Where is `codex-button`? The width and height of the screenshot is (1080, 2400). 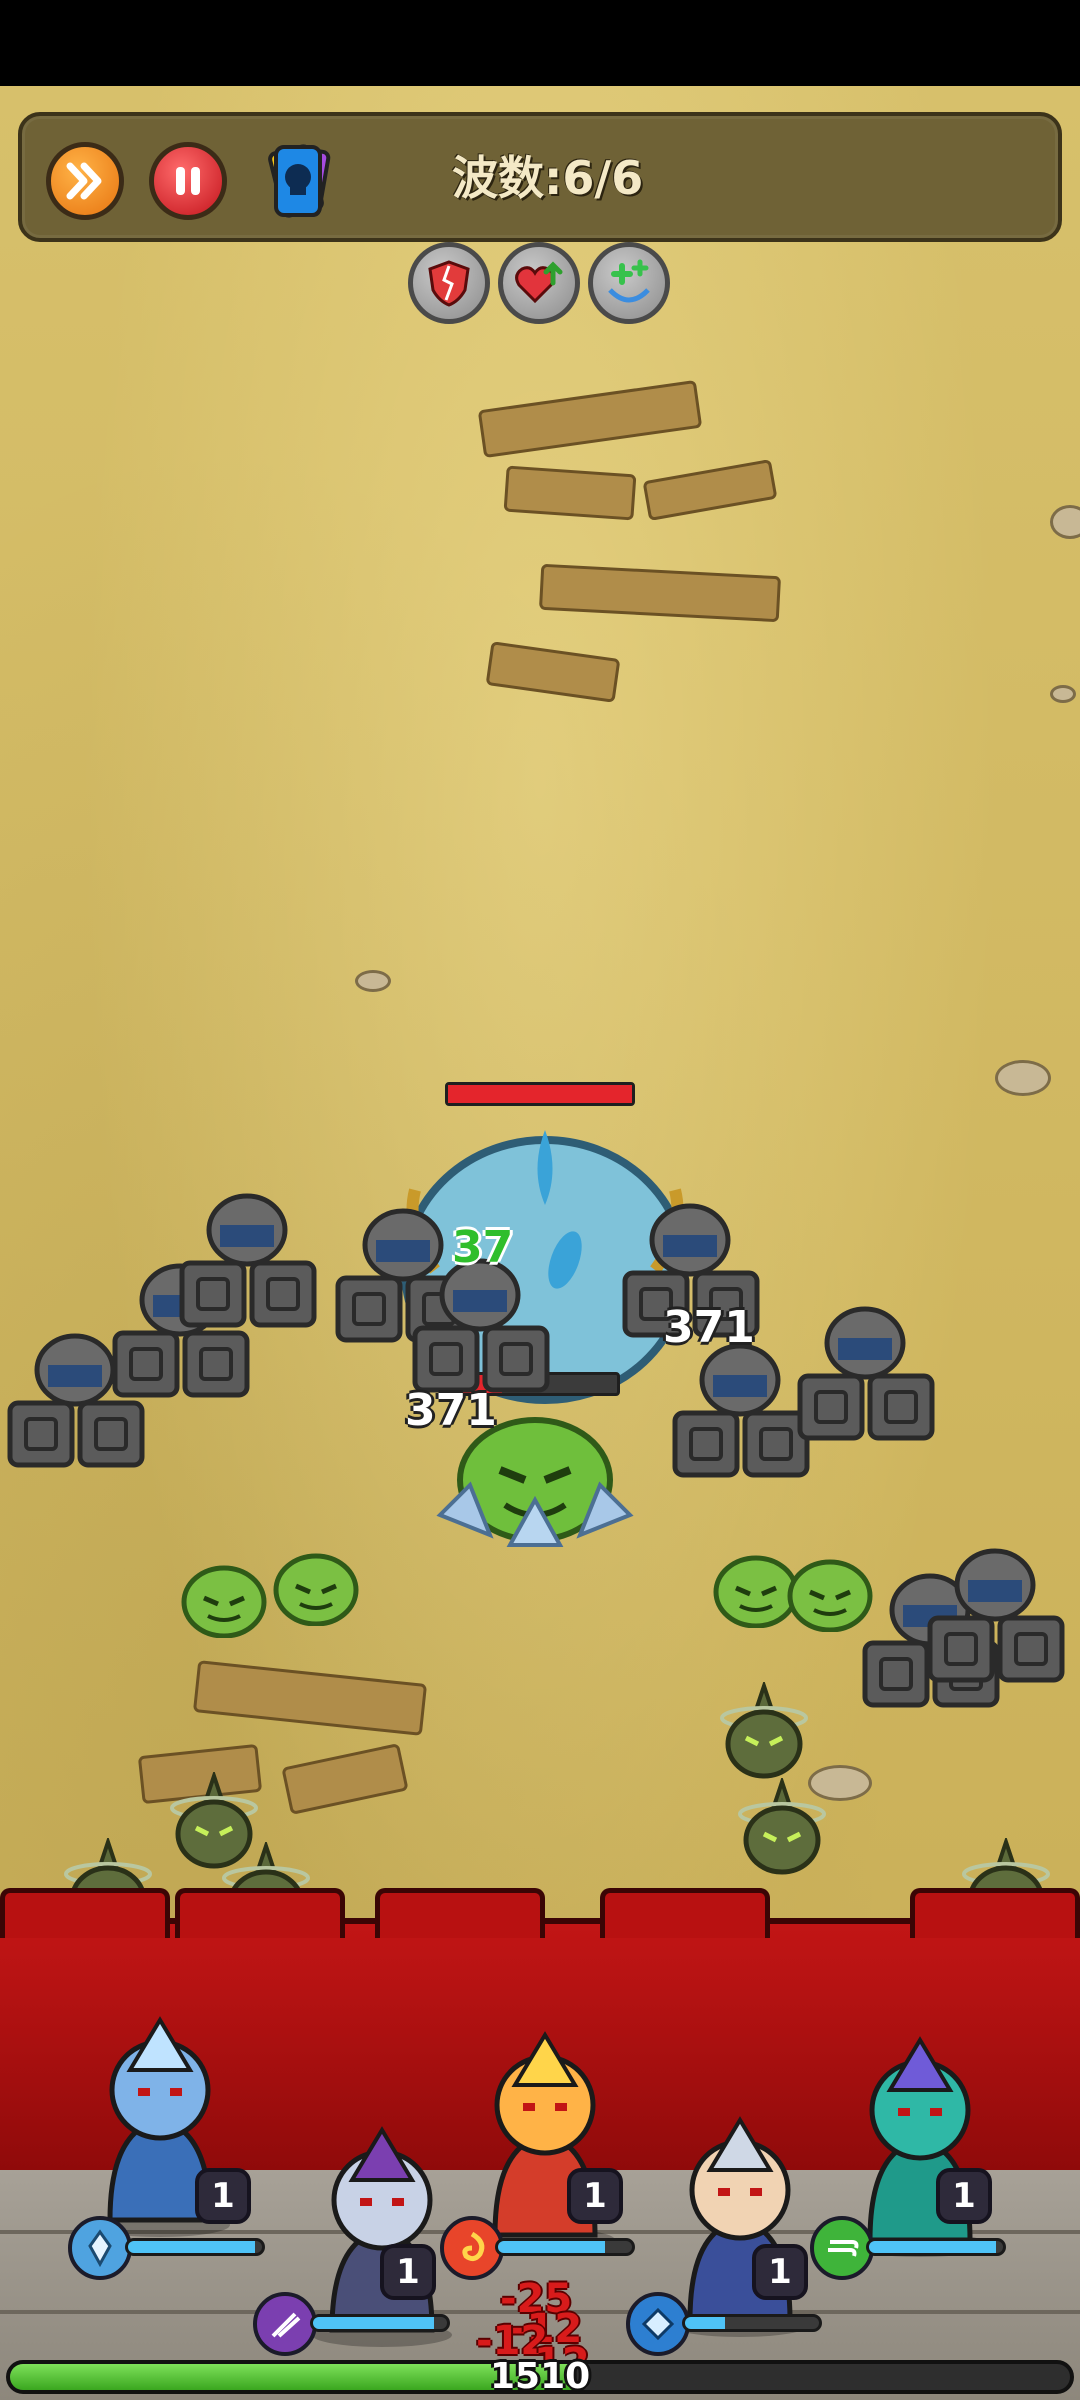
codex-button is located at coordinates (299, 181).